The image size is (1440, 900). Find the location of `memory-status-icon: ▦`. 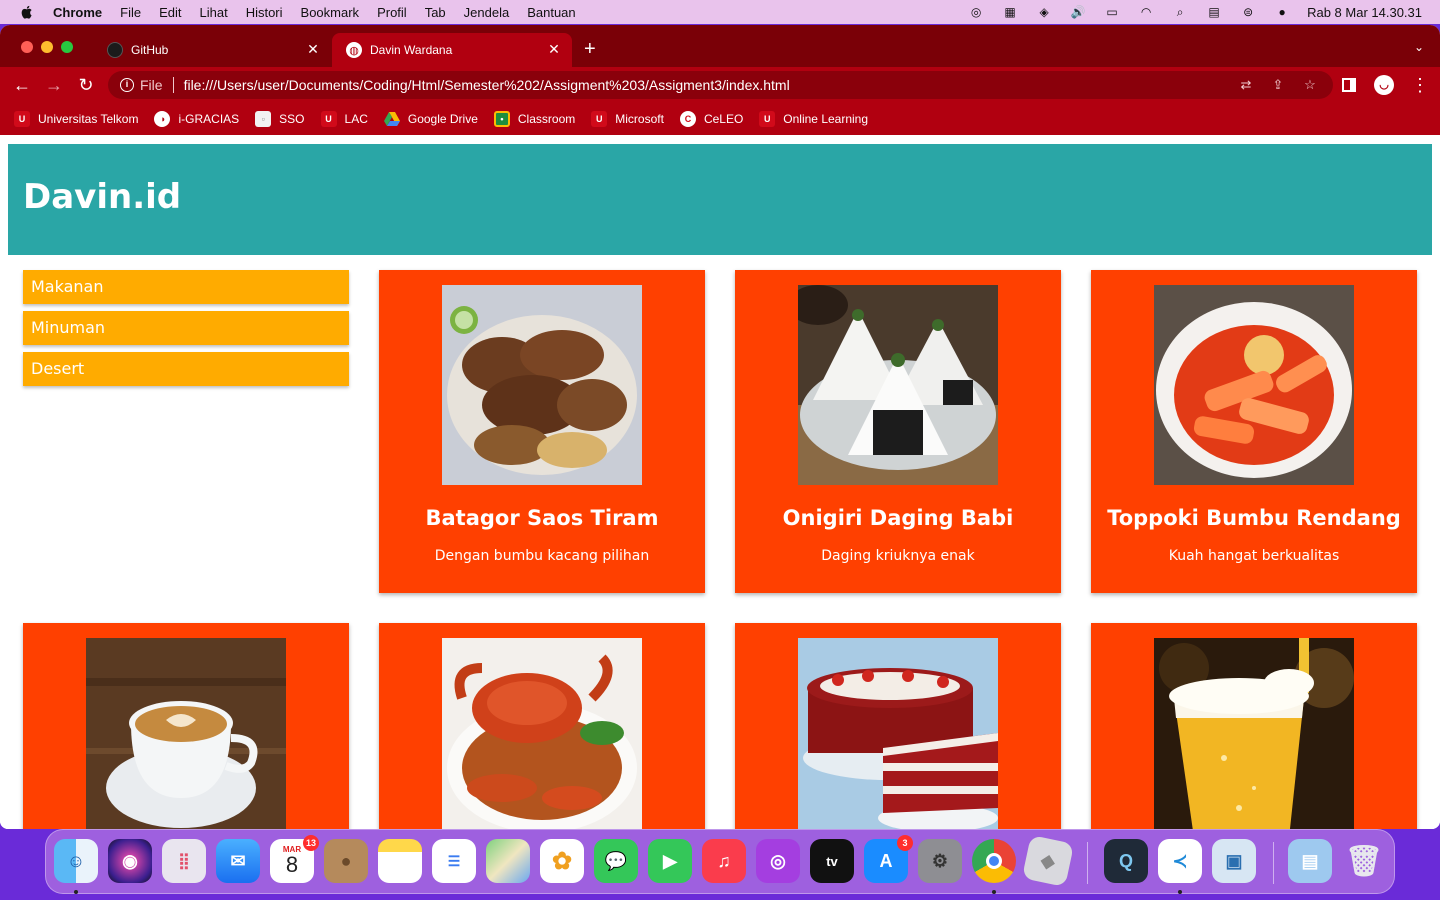

memory-status-icon: ▦ is located at coordinates (1010, 12).